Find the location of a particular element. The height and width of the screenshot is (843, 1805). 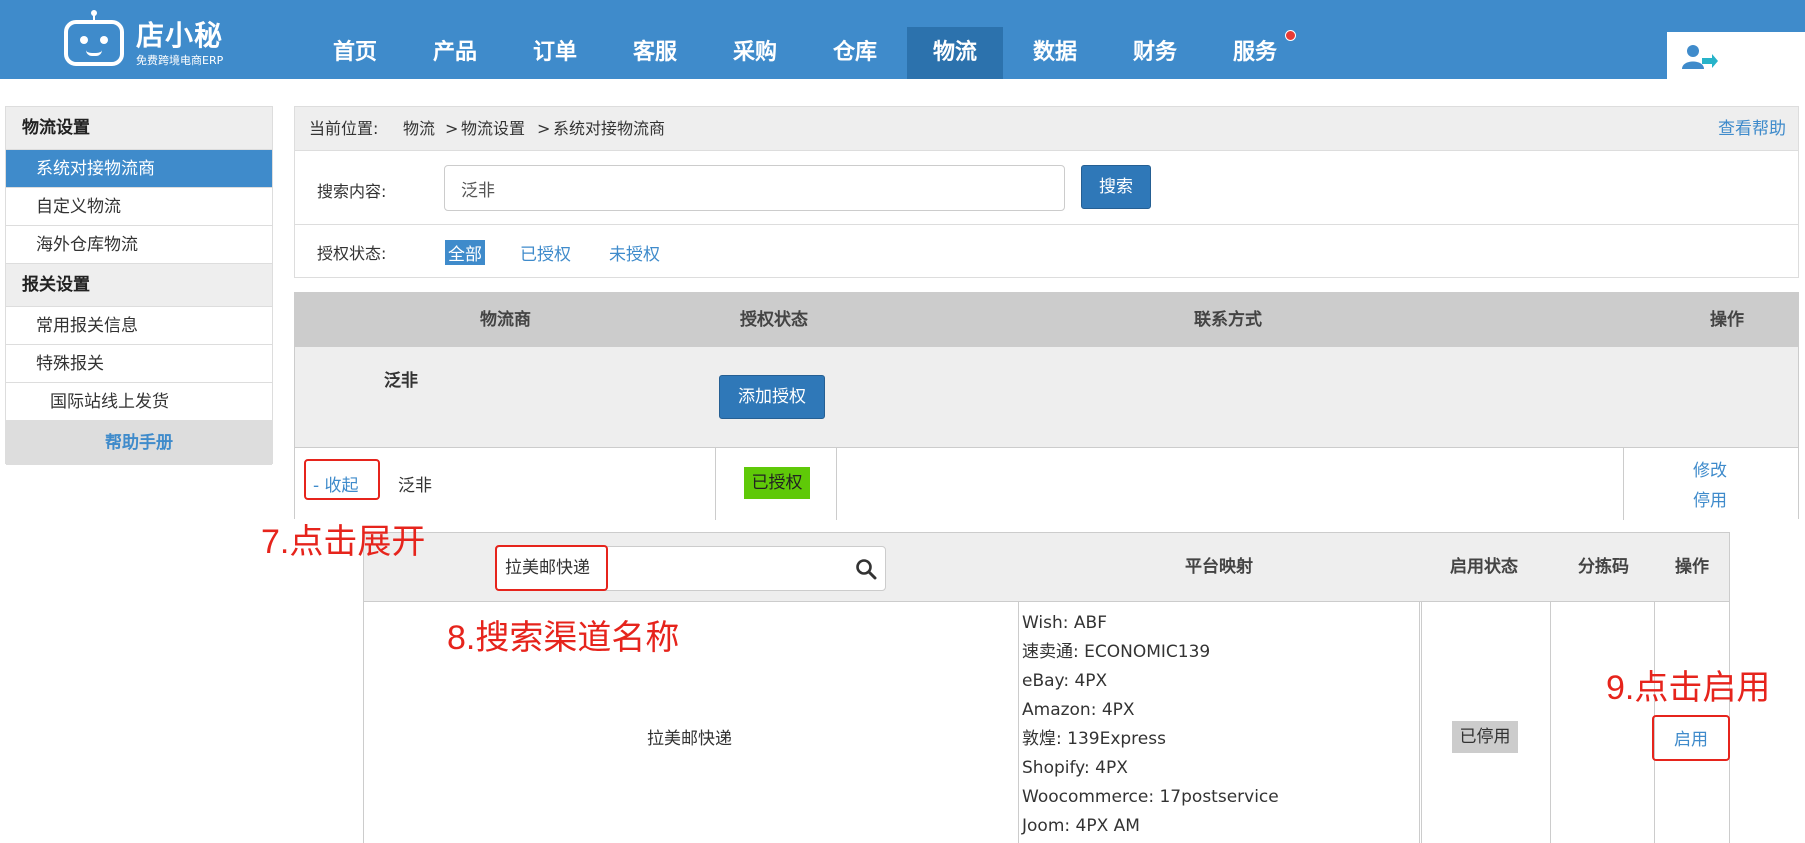

header-enable-status: 启用状态 is located at coordinates (1484, 567).